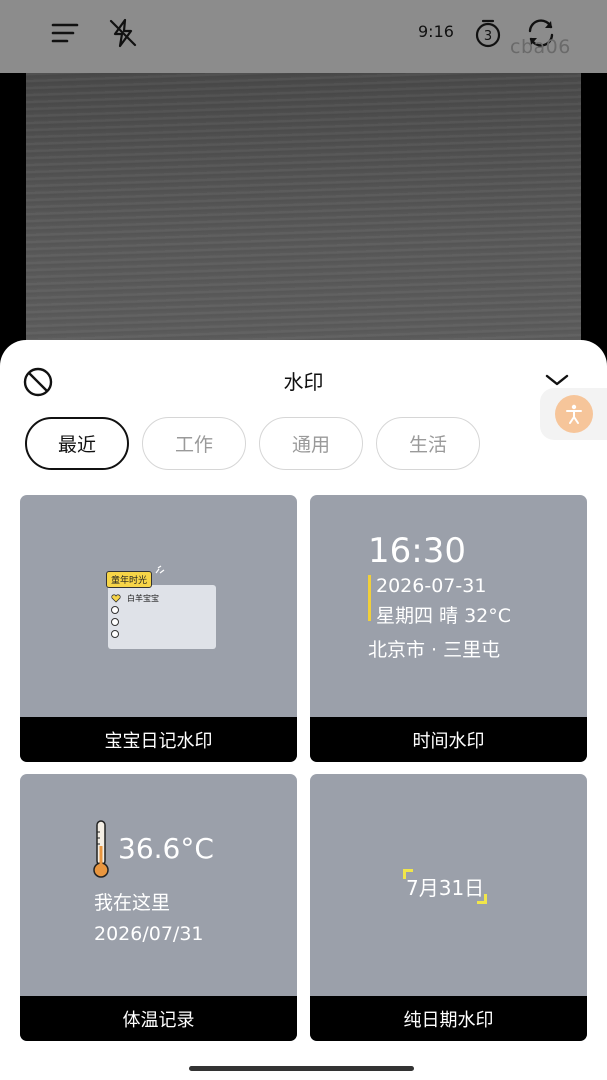 This screenshot has height=1080, width=607. Describe the element at coordinates (369, 598) in the screenshot. I see `accent-bar` at that location.